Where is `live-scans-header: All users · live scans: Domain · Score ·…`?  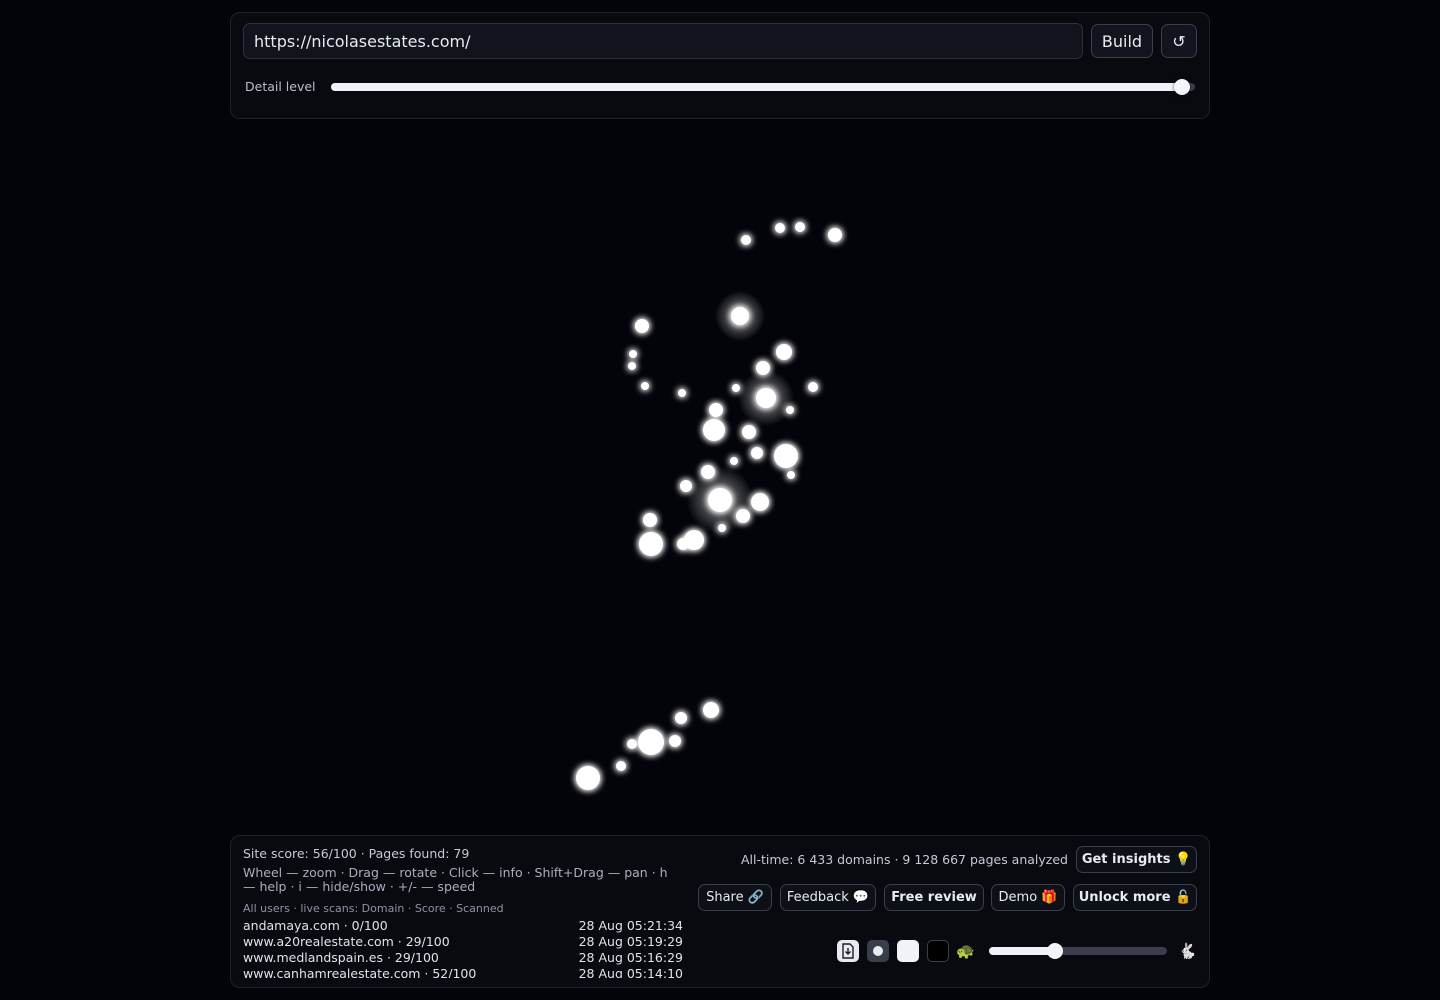 live-scans-header: All users · live scans: Domain · Score ·… is located at coordinates (373, 908).